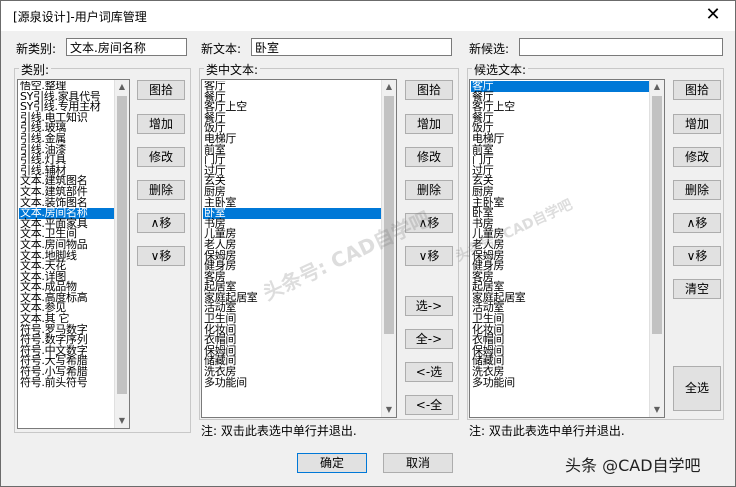  I want to click on text-list-item: 电梯厅, so click(292, 139).